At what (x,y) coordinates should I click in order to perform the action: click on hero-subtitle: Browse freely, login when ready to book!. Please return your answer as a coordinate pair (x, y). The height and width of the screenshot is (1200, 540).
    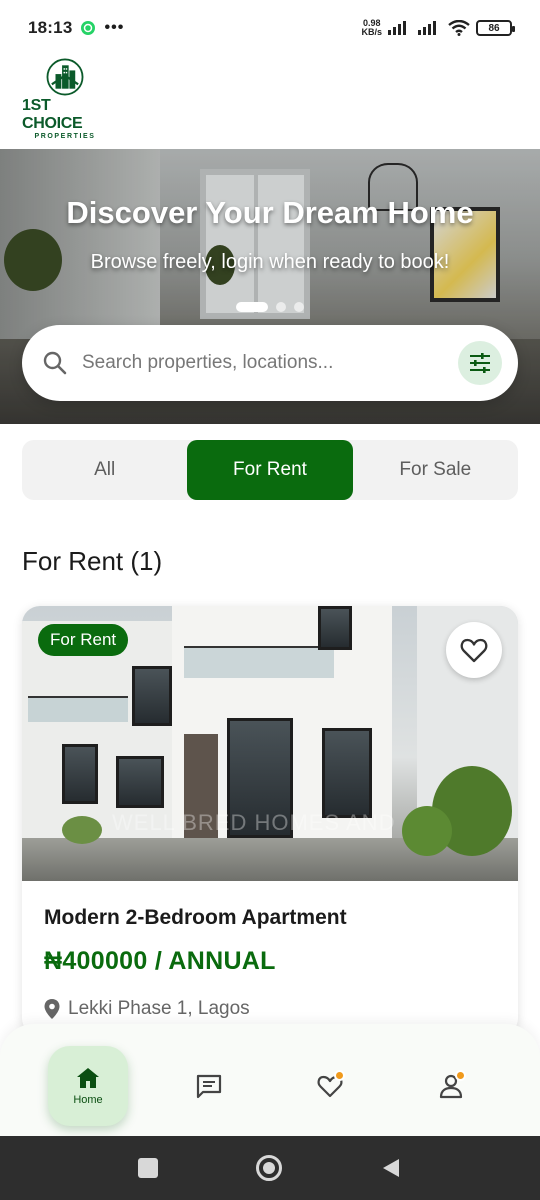
    Looking at the image, I should click on (270, 262).